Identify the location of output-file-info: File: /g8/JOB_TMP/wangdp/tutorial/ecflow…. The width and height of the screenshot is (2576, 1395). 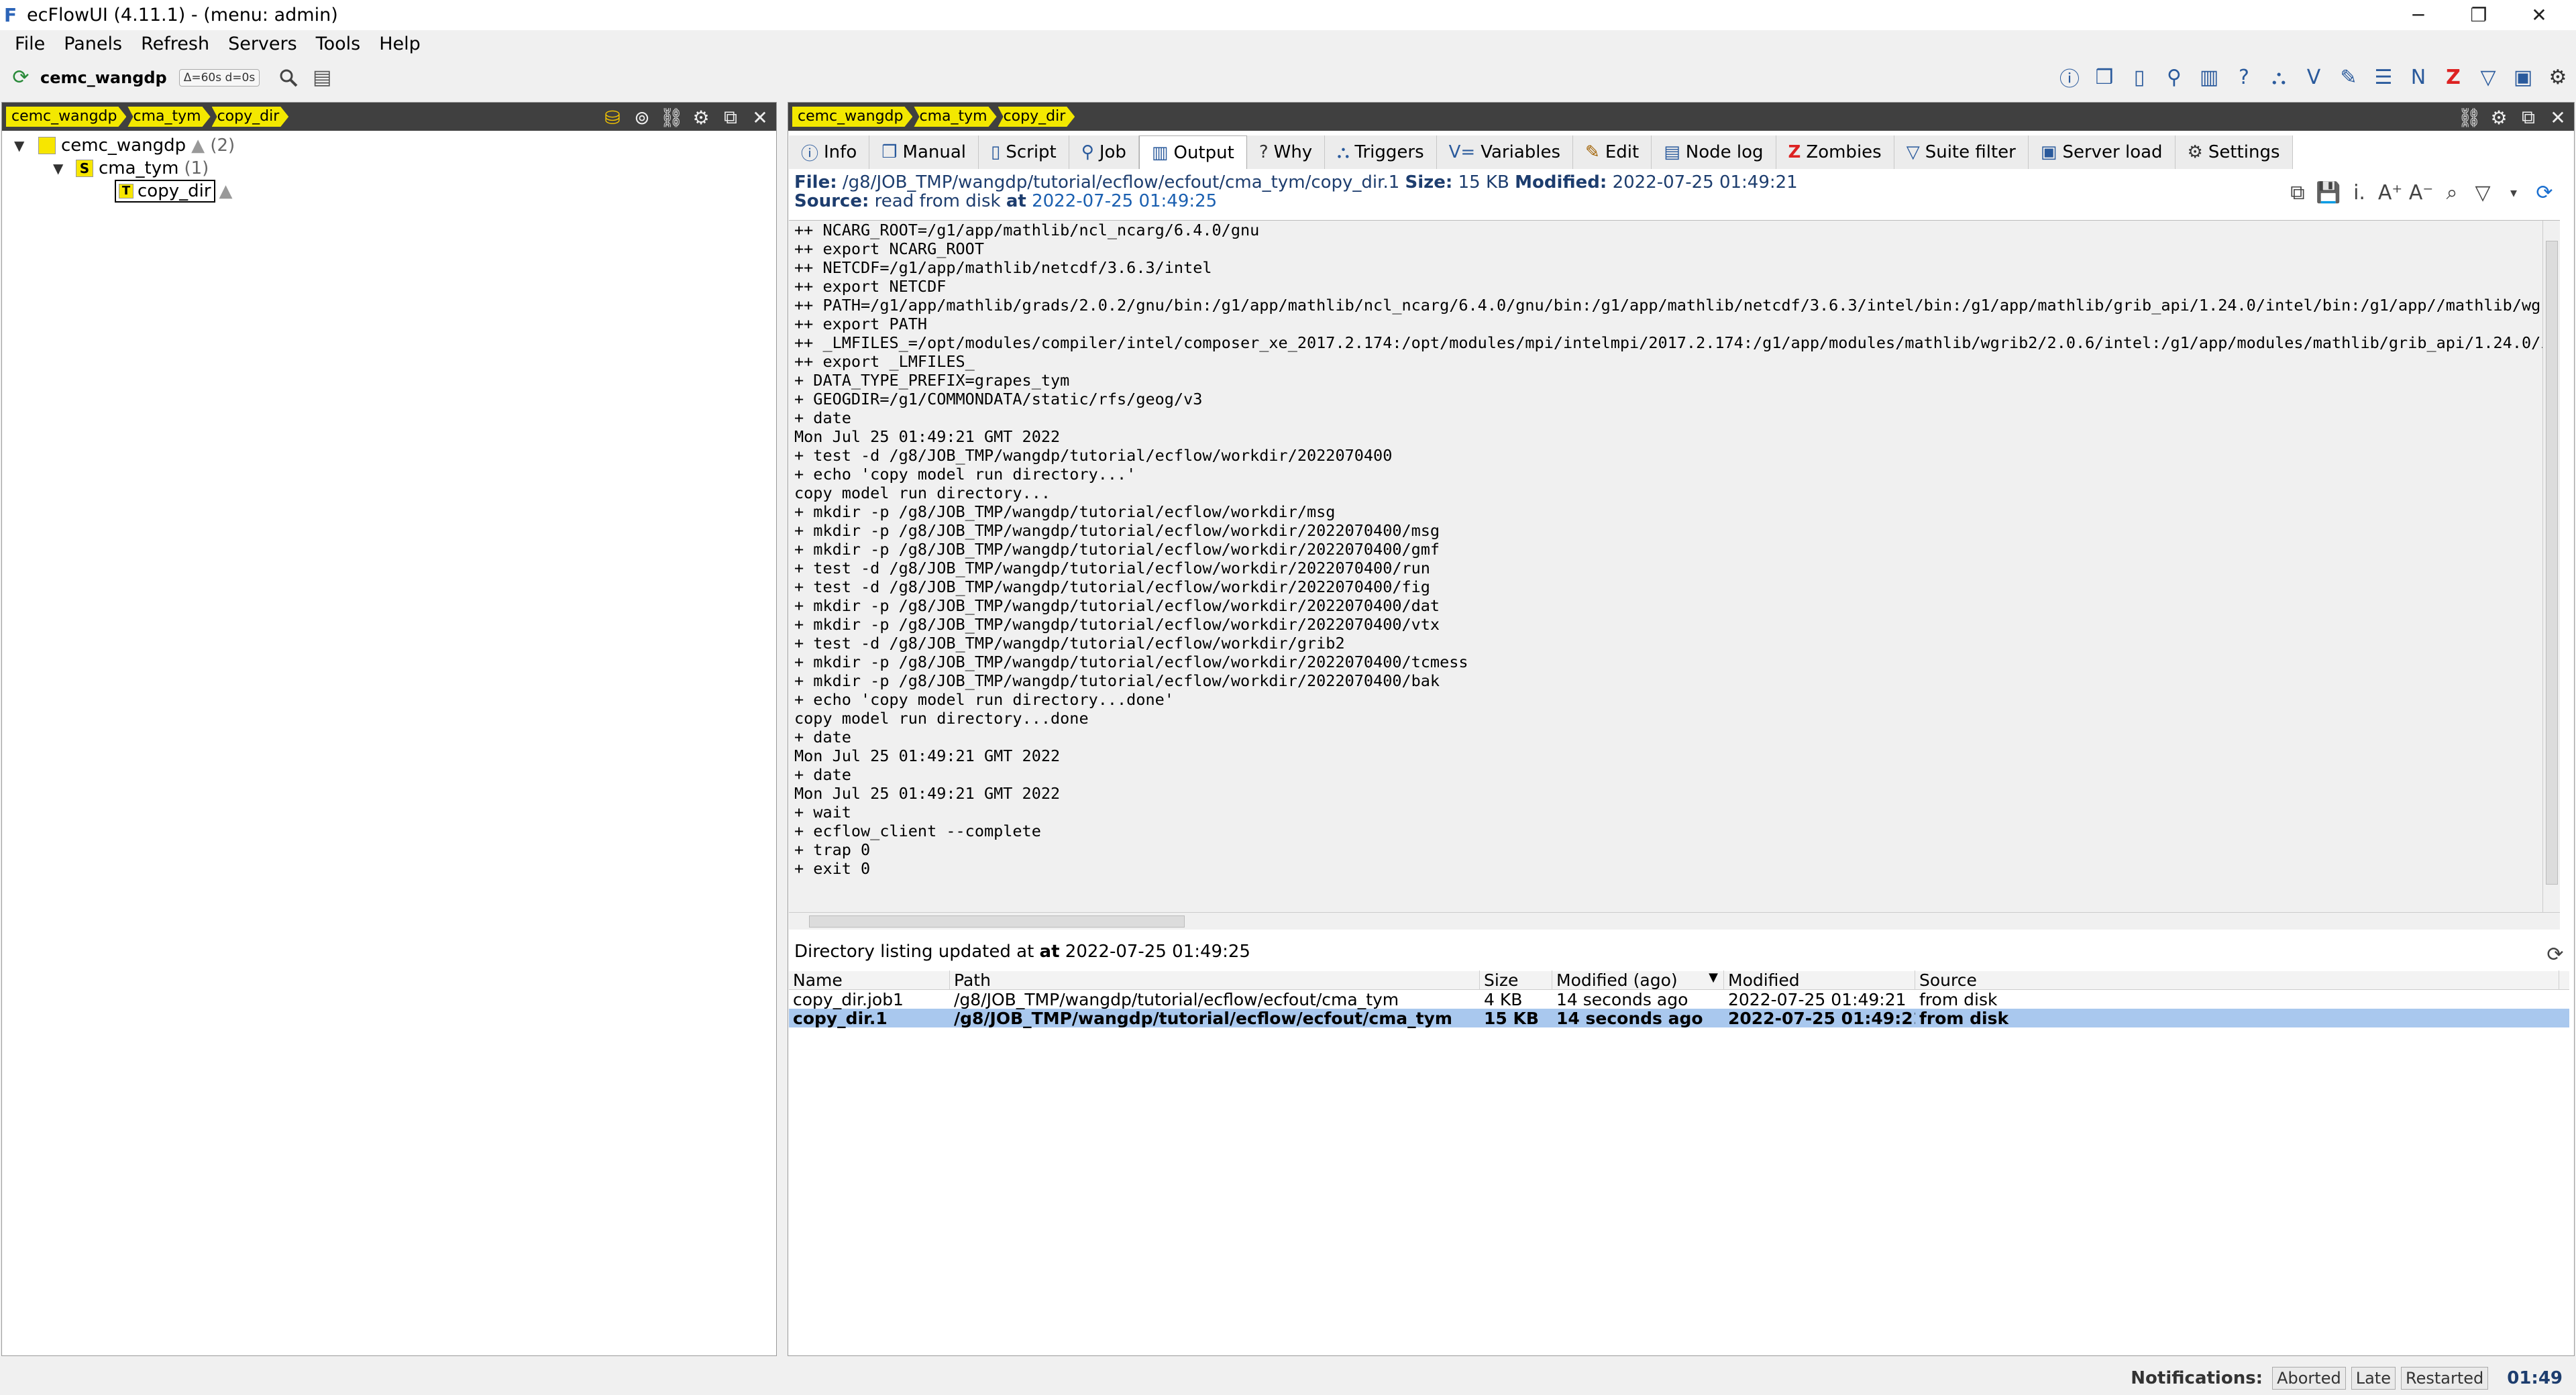
(1296, 192).